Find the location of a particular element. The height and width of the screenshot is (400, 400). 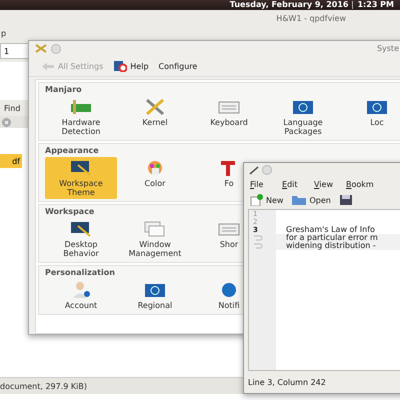

tools-icon is located at coordinates (41, 48).